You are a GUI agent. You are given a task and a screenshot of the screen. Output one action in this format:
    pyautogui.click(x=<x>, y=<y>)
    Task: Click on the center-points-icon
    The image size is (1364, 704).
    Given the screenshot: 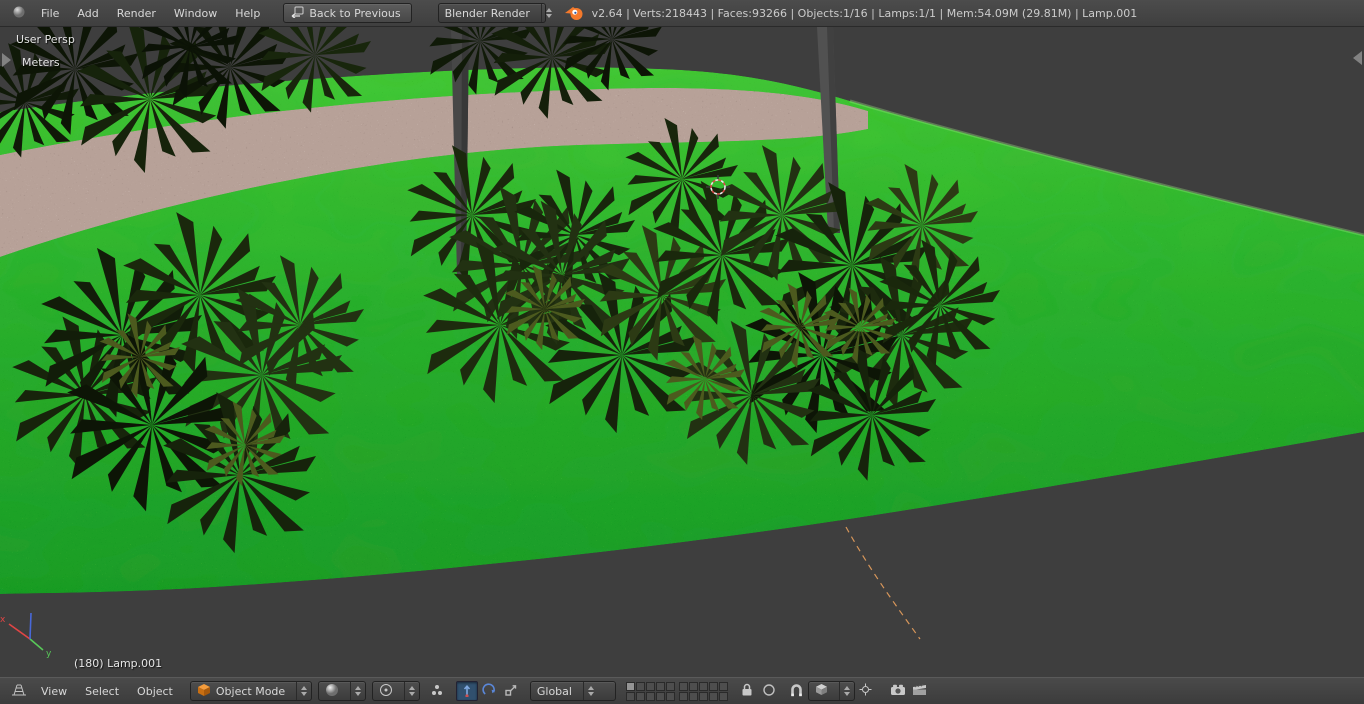 What is the action you would take?
    pyautogui.click(x=437, y=691)
    